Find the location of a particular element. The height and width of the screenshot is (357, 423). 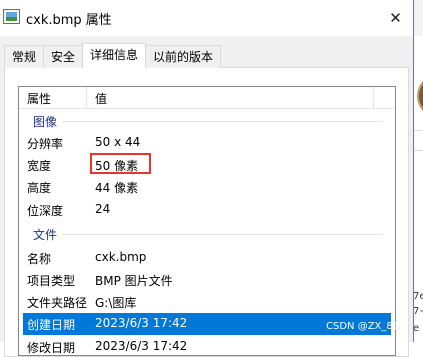

list-item: 修改日期 2023/6/3 17:42 is located at coordinates (207, 345).